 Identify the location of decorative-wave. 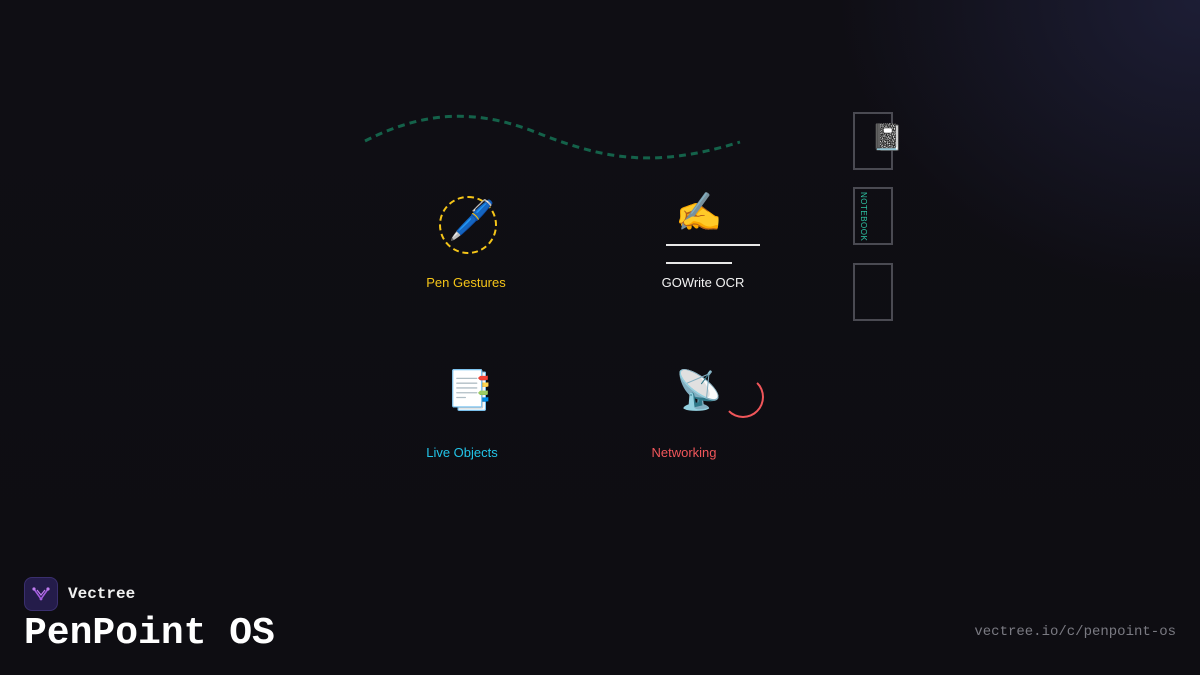
(552, 137).